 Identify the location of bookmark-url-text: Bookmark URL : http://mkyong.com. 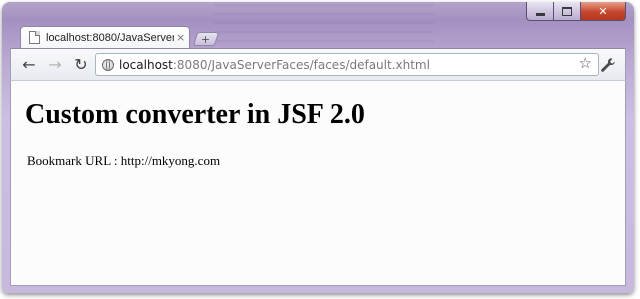
(124, 160).